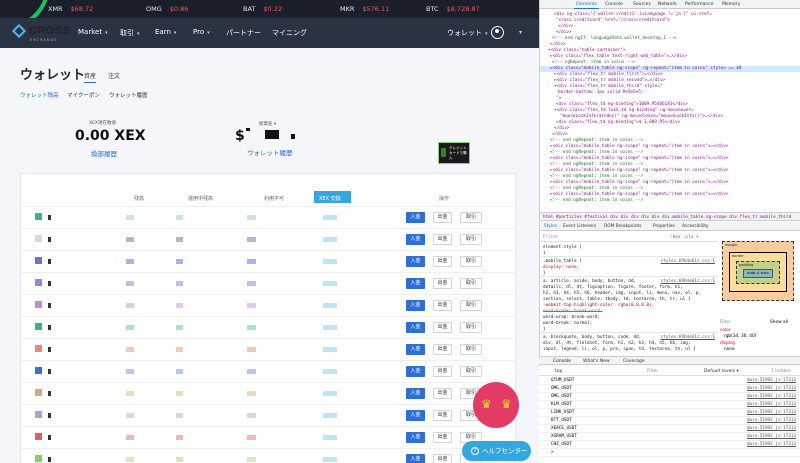 This screenshot has width=800, height=463. I want to click on console-filter-input: Filter, so click(652, 371).